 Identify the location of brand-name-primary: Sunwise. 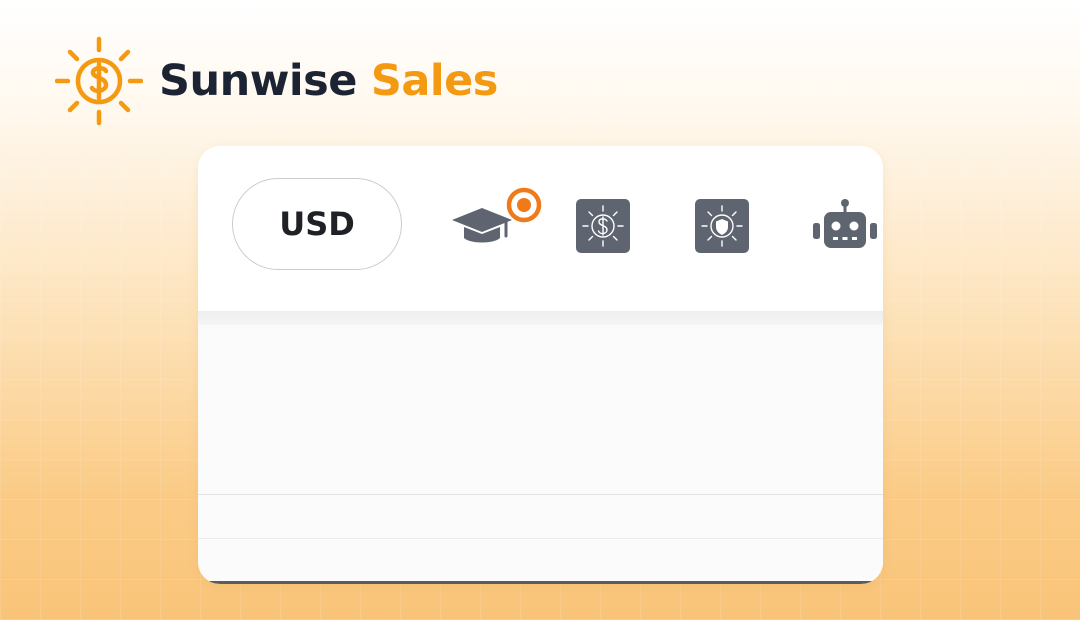
(258, 80).